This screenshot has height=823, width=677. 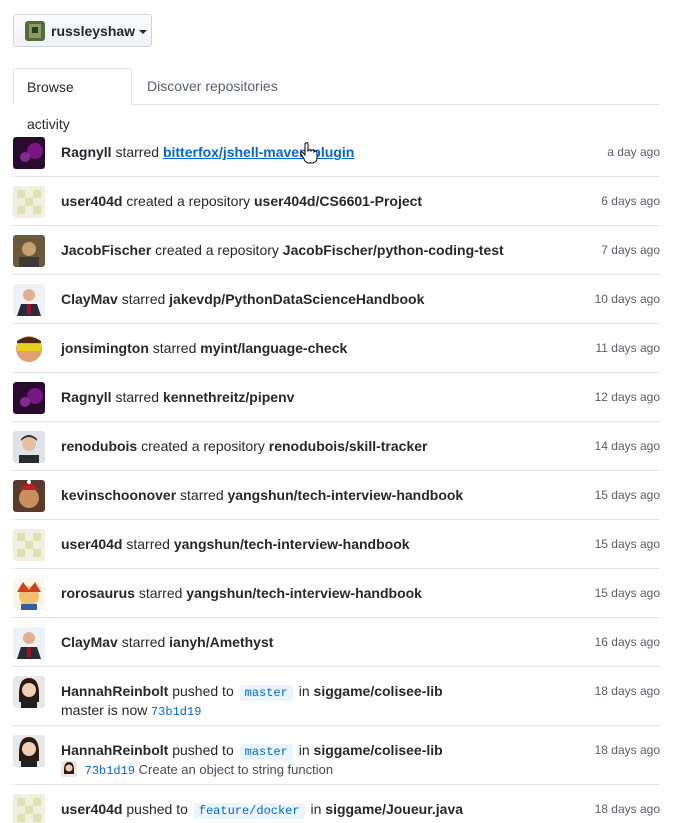 What do you see at coordinates (633, 152) in the screenshot?
I see `feed-time: a day ago` at bounding box center [633, 152].